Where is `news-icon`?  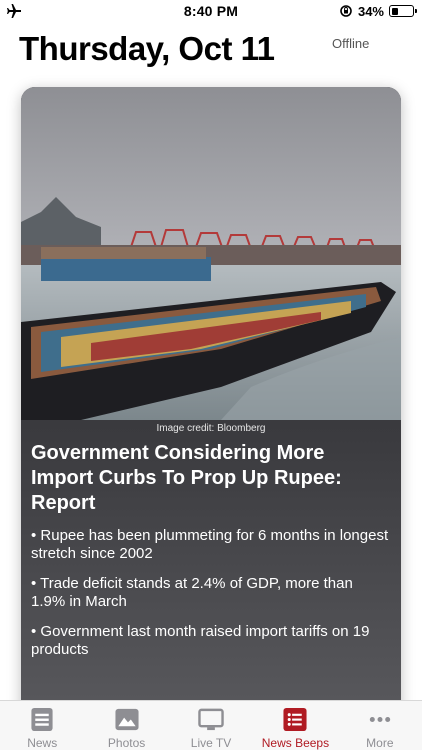 news-icon is located at coordinates (42, 719).